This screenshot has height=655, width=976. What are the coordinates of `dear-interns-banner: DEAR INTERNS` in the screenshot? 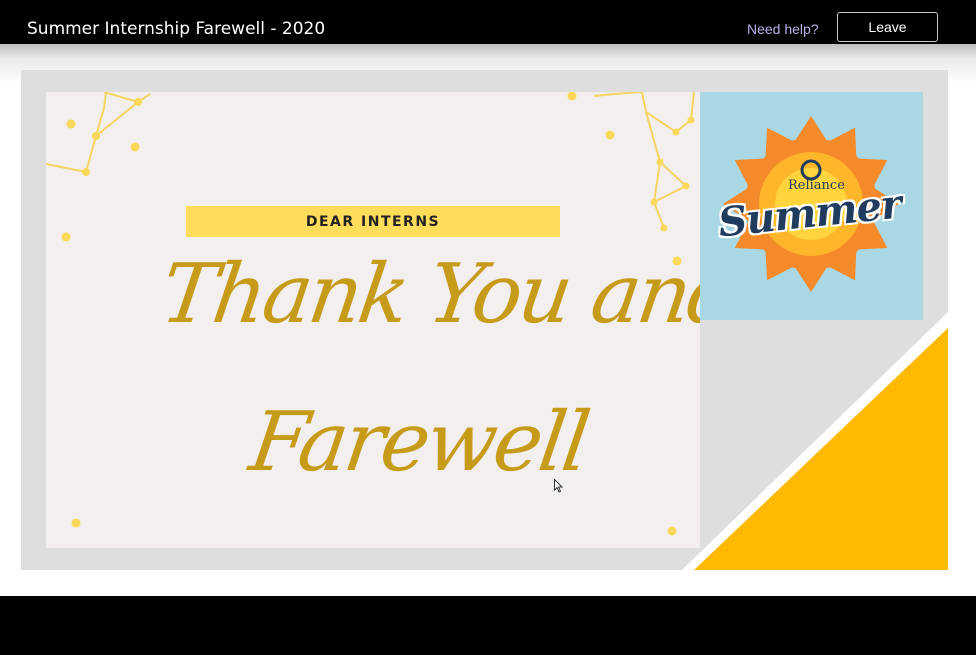 It's located at (373, 221).